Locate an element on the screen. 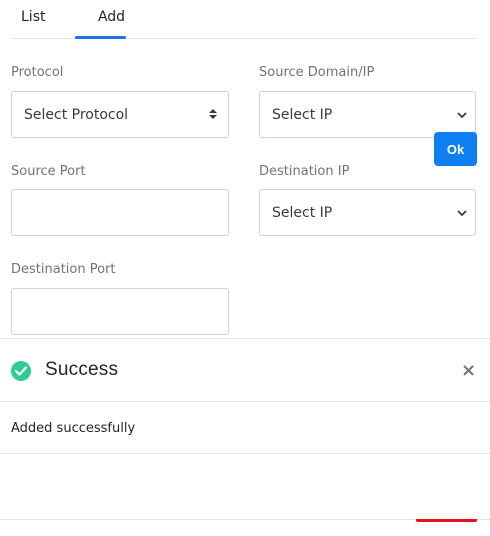  source-domain-select-value: Select IP is located at coordinates (302, 115).